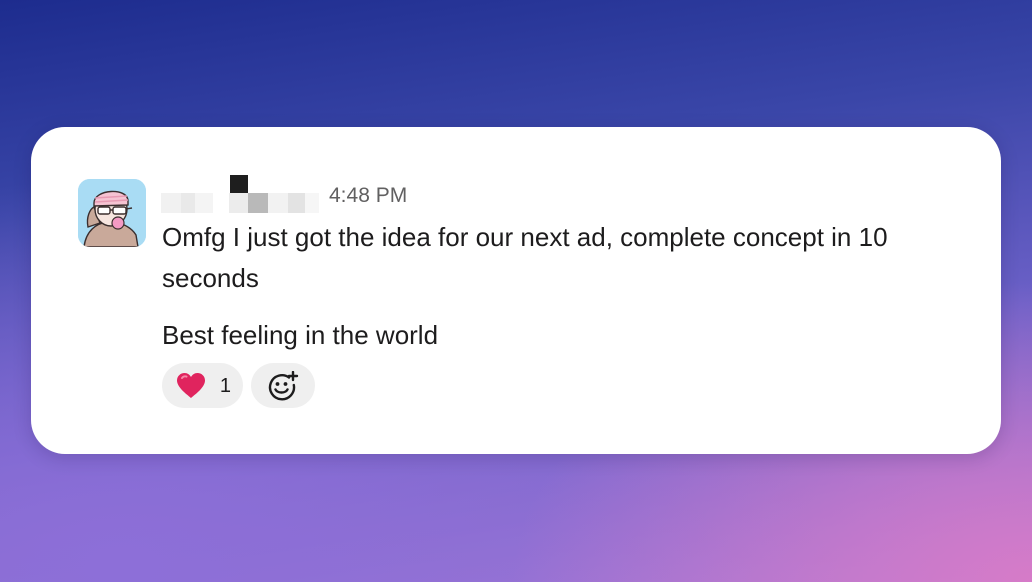 The image size is (1032, 582). I want to click on add-reaction-icon, so click(283, 385).